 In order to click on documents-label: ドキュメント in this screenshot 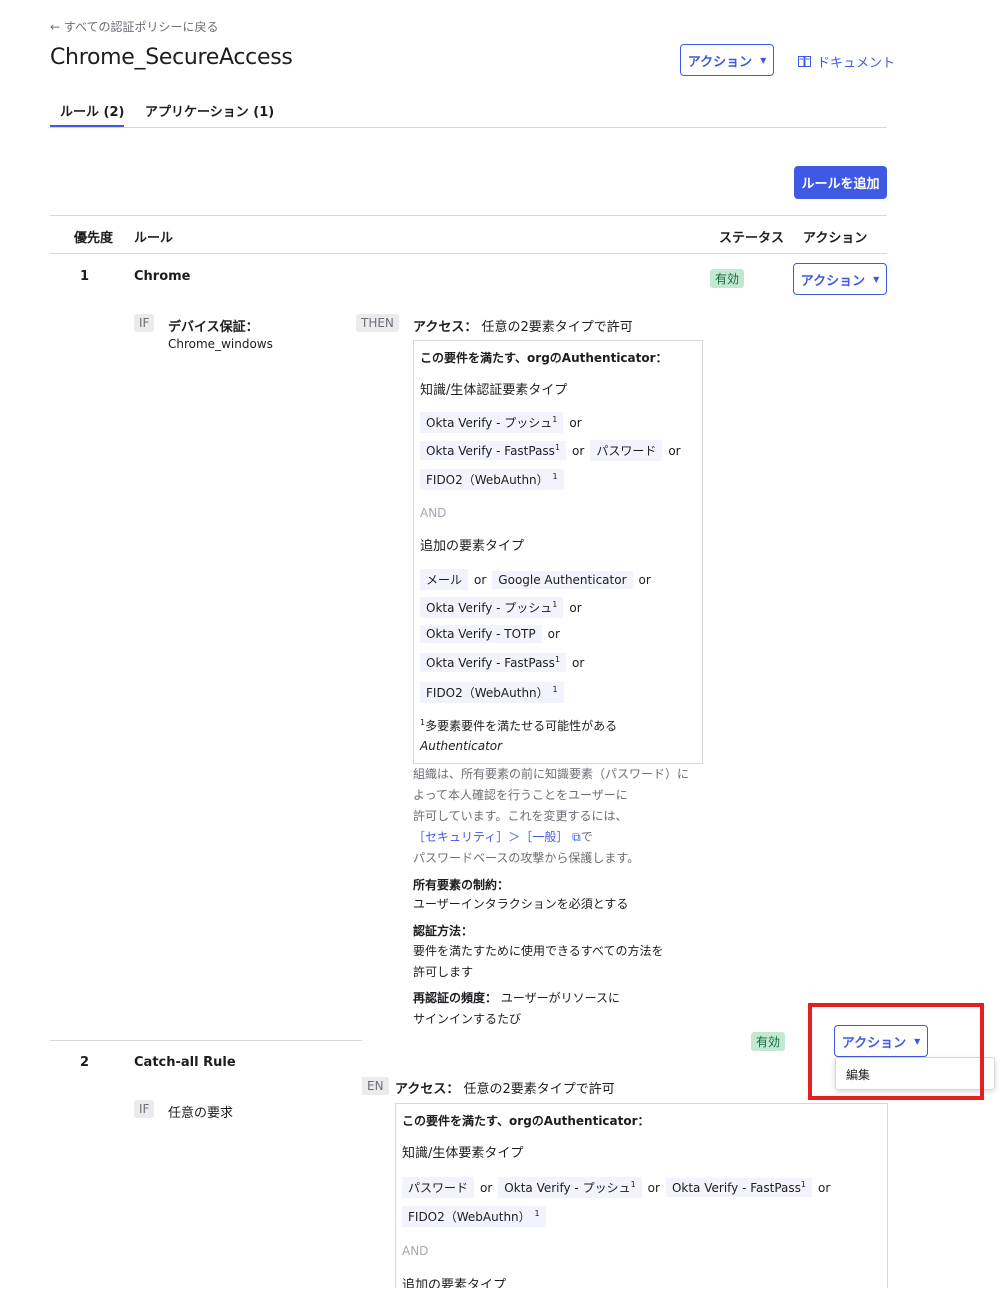, I will do `click(856, 63)`.